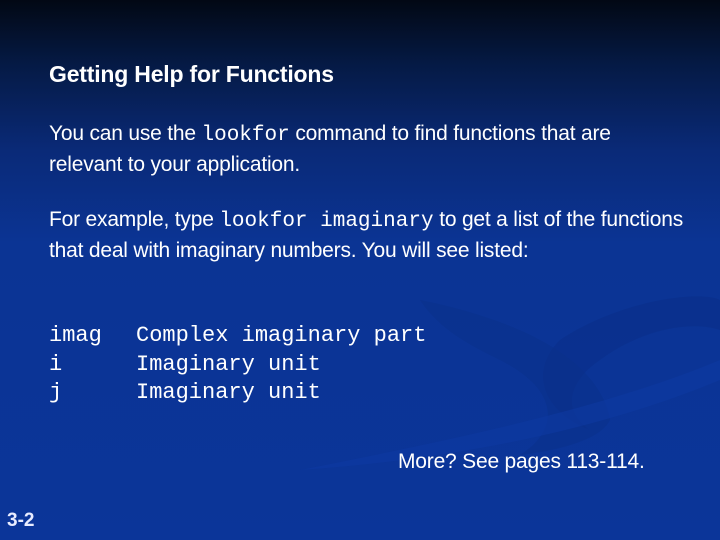  I want to click on function-name: j, so click(56, 392).